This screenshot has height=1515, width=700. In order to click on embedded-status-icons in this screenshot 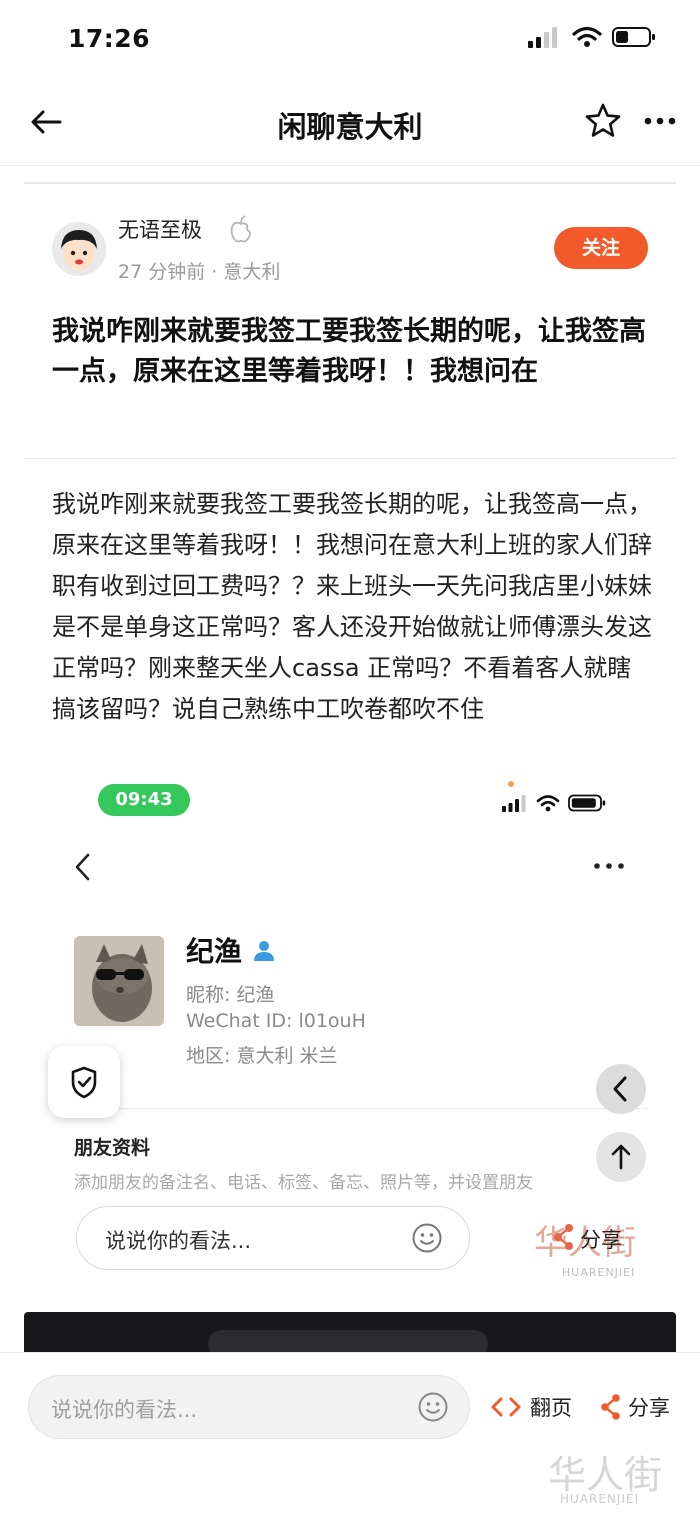, I will do `click(554, 803)`.